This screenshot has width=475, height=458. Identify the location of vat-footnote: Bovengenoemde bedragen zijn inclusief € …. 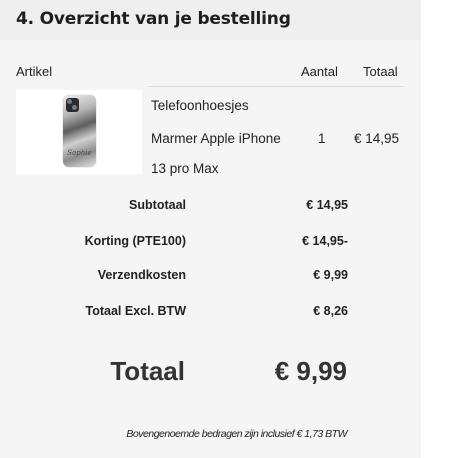
(236, 434).